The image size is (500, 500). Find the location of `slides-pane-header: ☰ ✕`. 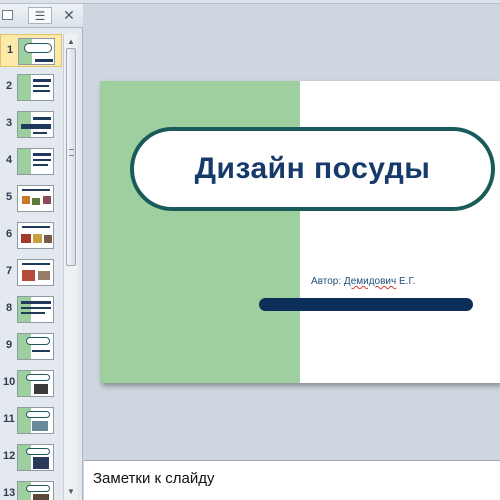

slides-pane-header: ☰ ✕ is located at coordinates (41, 16).